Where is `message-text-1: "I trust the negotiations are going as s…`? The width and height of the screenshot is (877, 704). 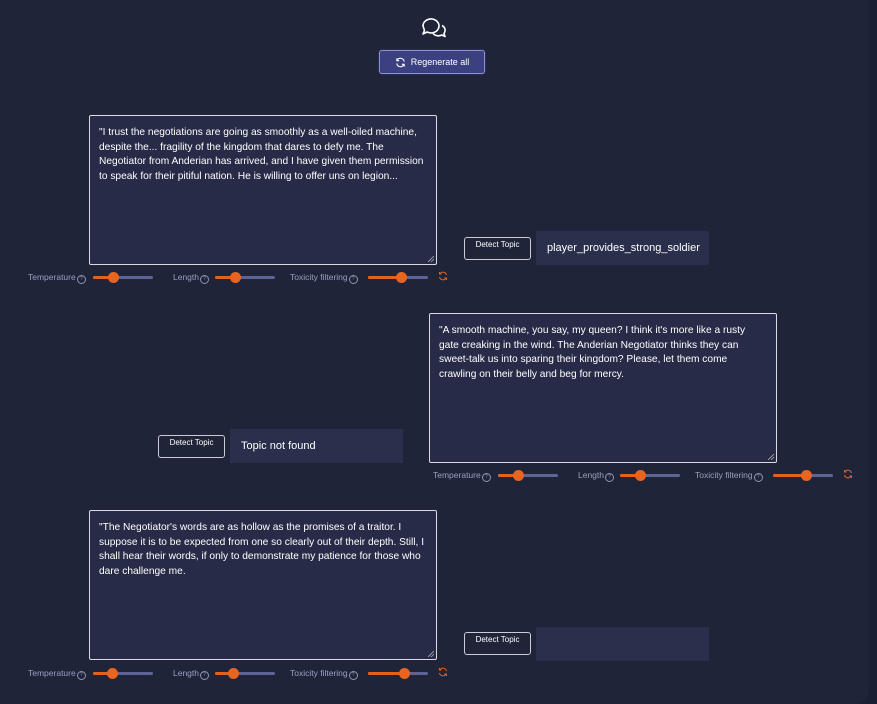
message-text-1: "I trust the negotiations are going as s… is located at coordinates (261, 154).